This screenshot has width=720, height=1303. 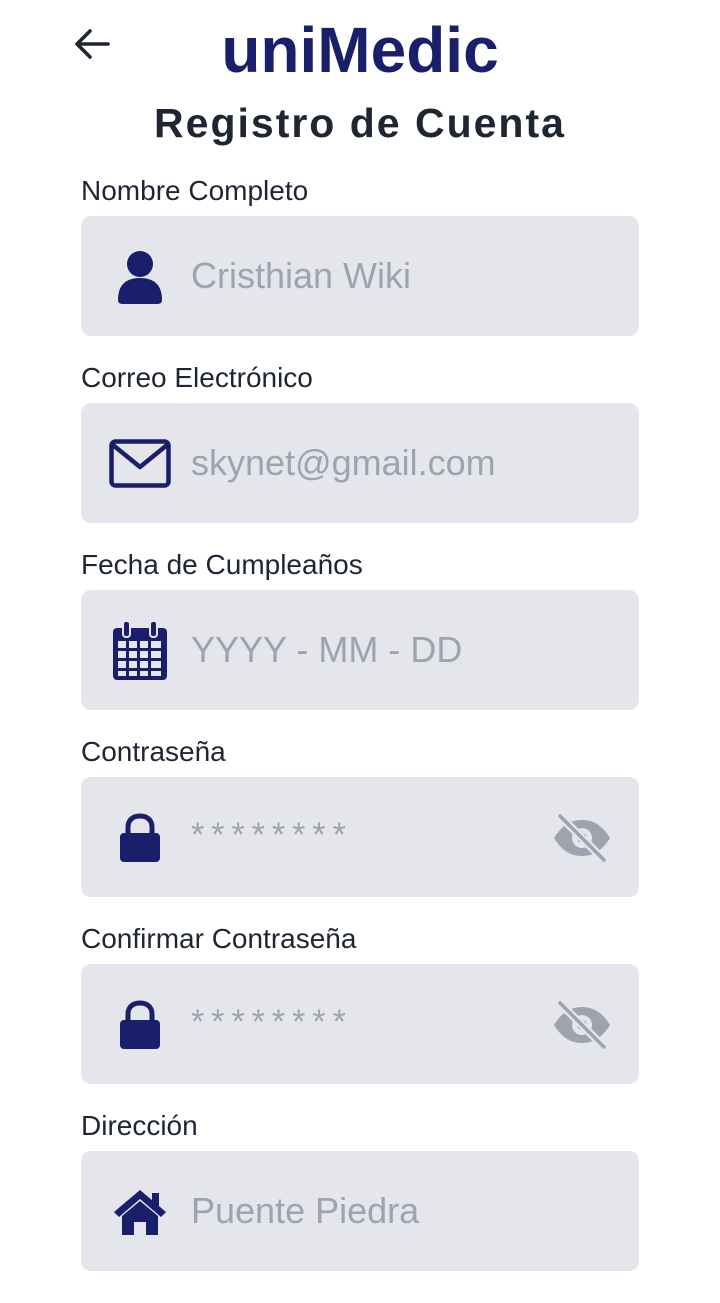 I want to click on page-title: Registro de Cuenta, so click(x=360, y=123).